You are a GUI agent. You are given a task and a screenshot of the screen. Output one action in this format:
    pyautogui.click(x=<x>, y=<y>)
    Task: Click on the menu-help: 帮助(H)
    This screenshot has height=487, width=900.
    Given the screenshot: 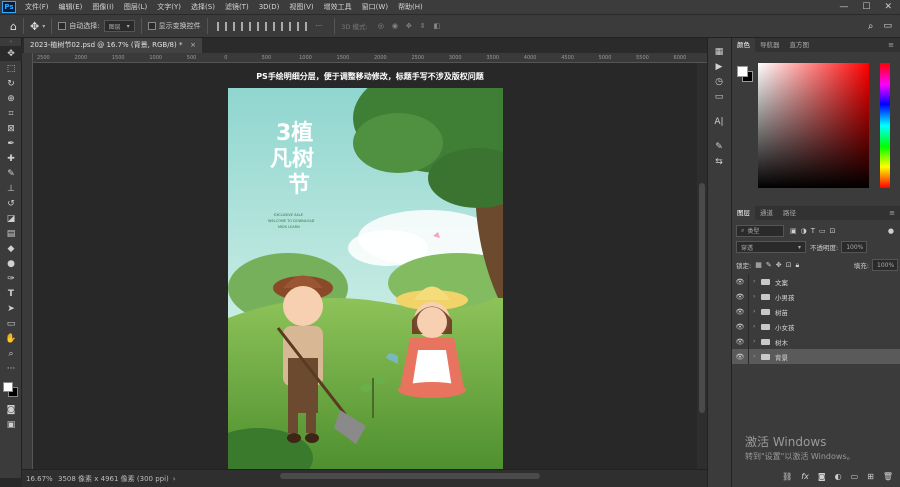 What is the action you would take?
    pyautogui.click(x=410, y=7)
    